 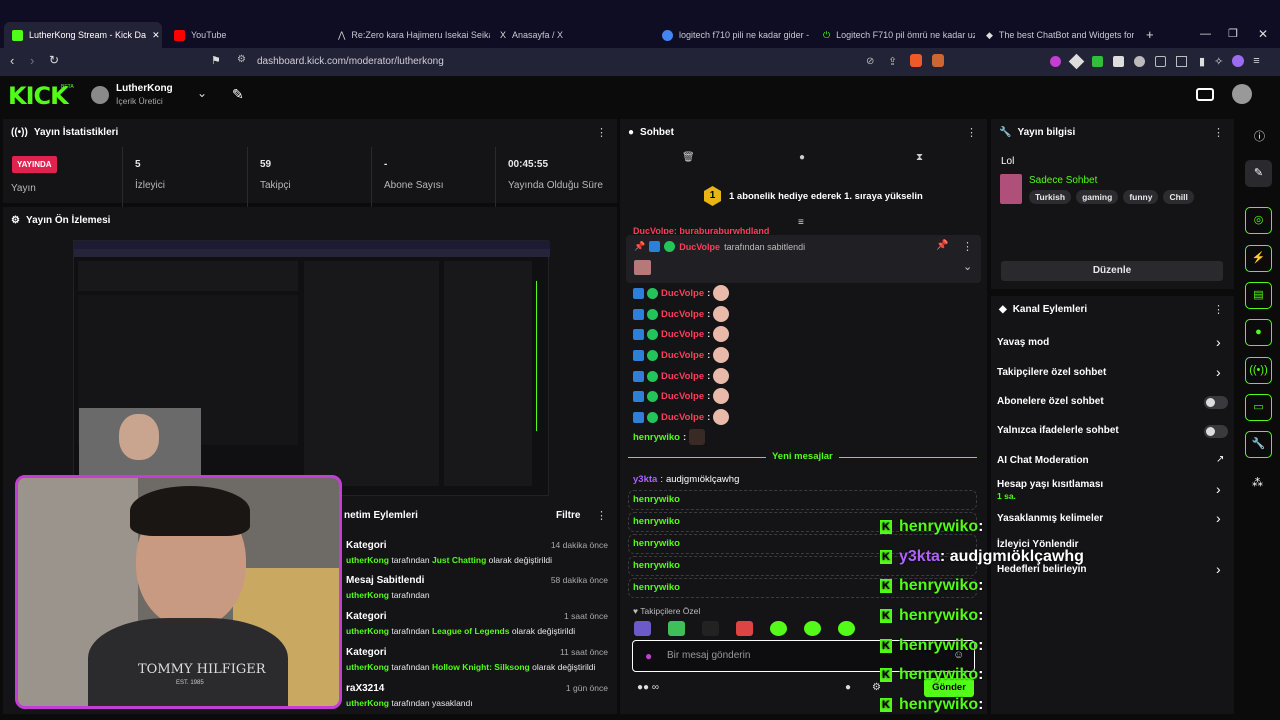 I want to click on tab-google: logitech f710 pili ne kadar gider - Go, so click(x=733, y=35).